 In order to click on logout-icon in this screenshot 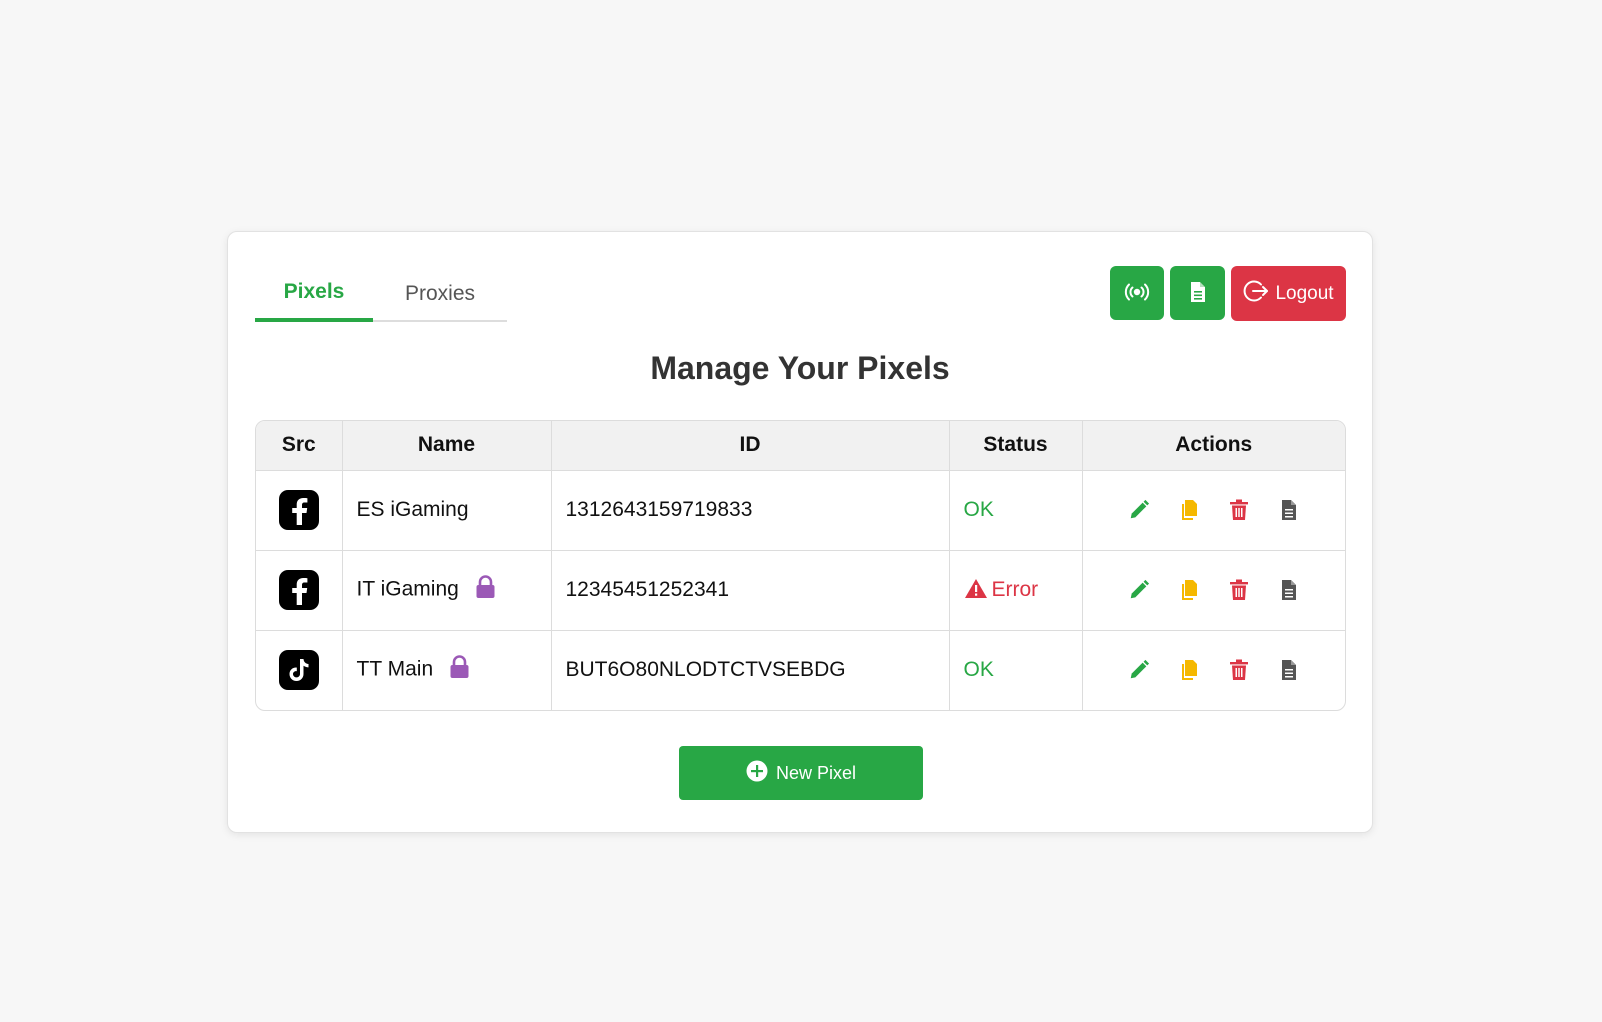, I will do `click(1256, 294)`.